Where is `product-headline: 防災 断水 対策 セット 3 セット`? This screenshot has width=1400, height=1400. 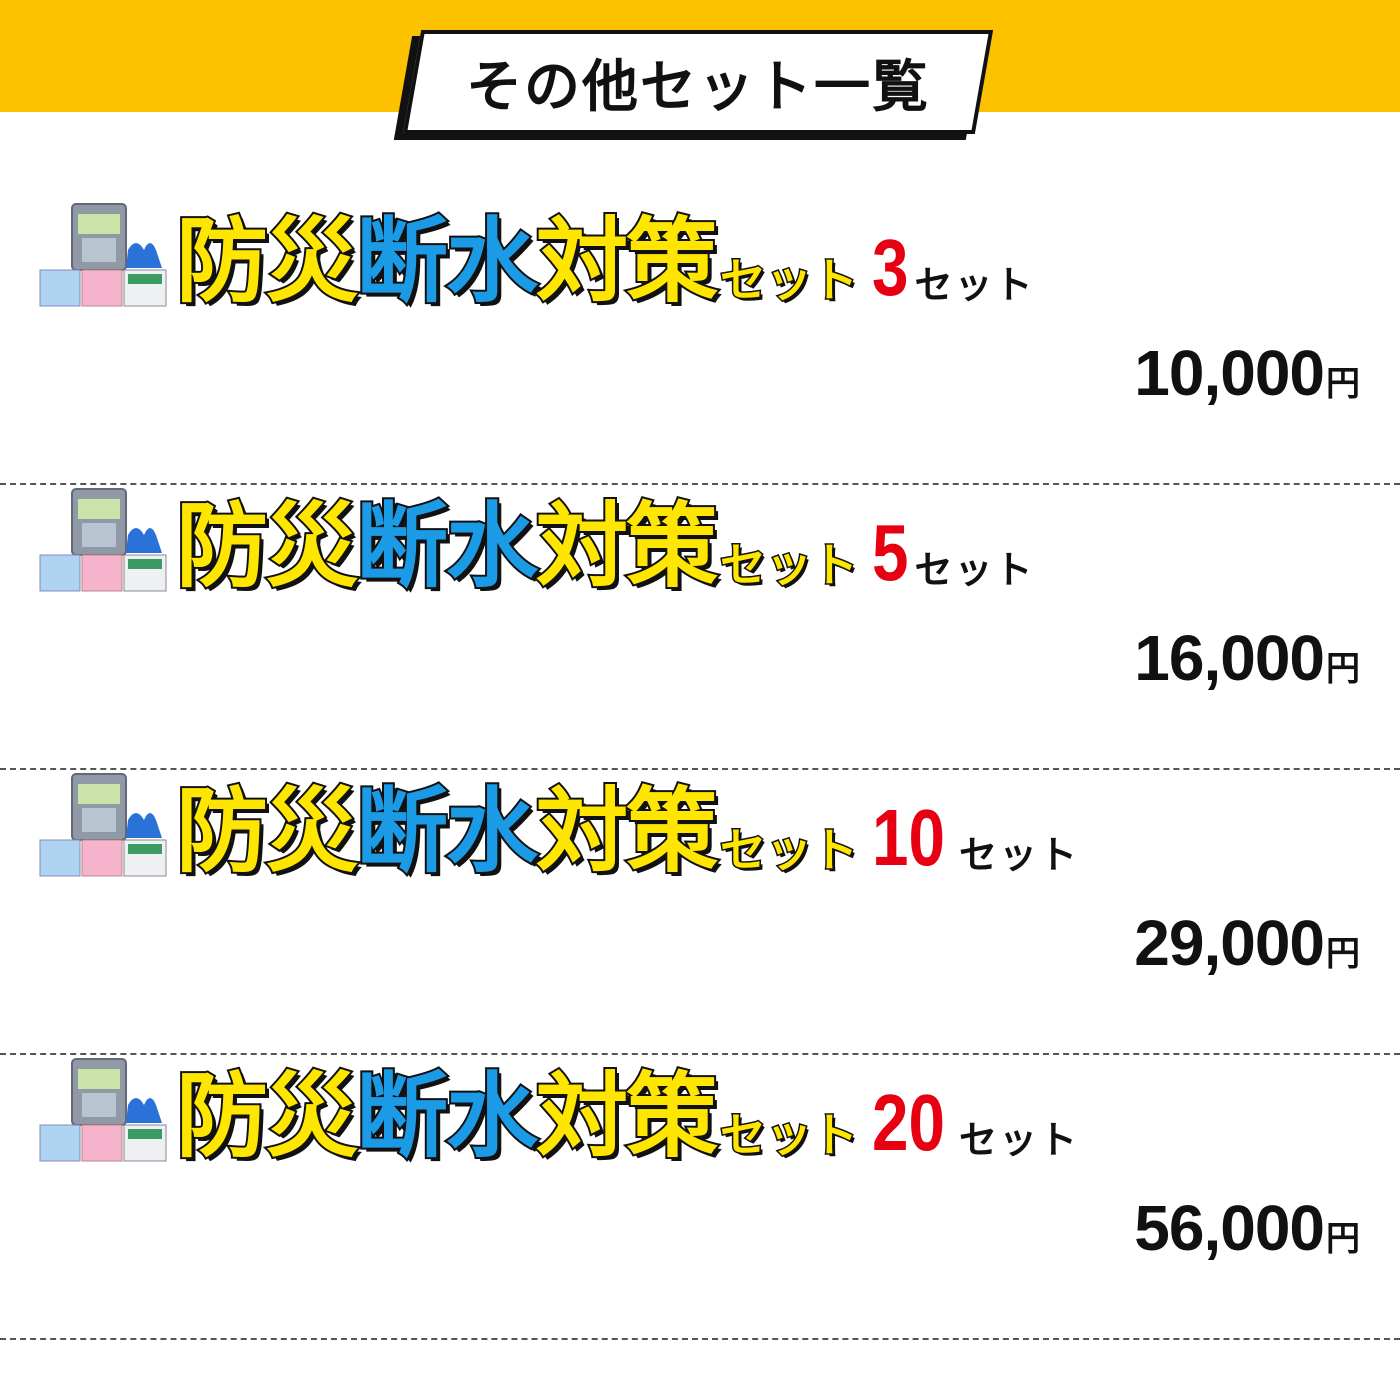 product-headline: 防災 断水 対策 セット 3 セット is located at coordinates (604, 261).